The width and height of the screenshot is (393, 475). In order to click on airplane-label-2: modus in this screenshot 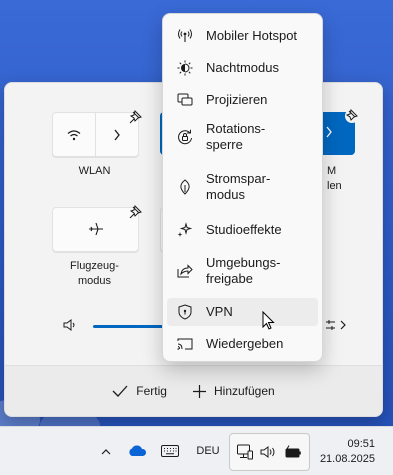, I will do `click(94, 281)`.